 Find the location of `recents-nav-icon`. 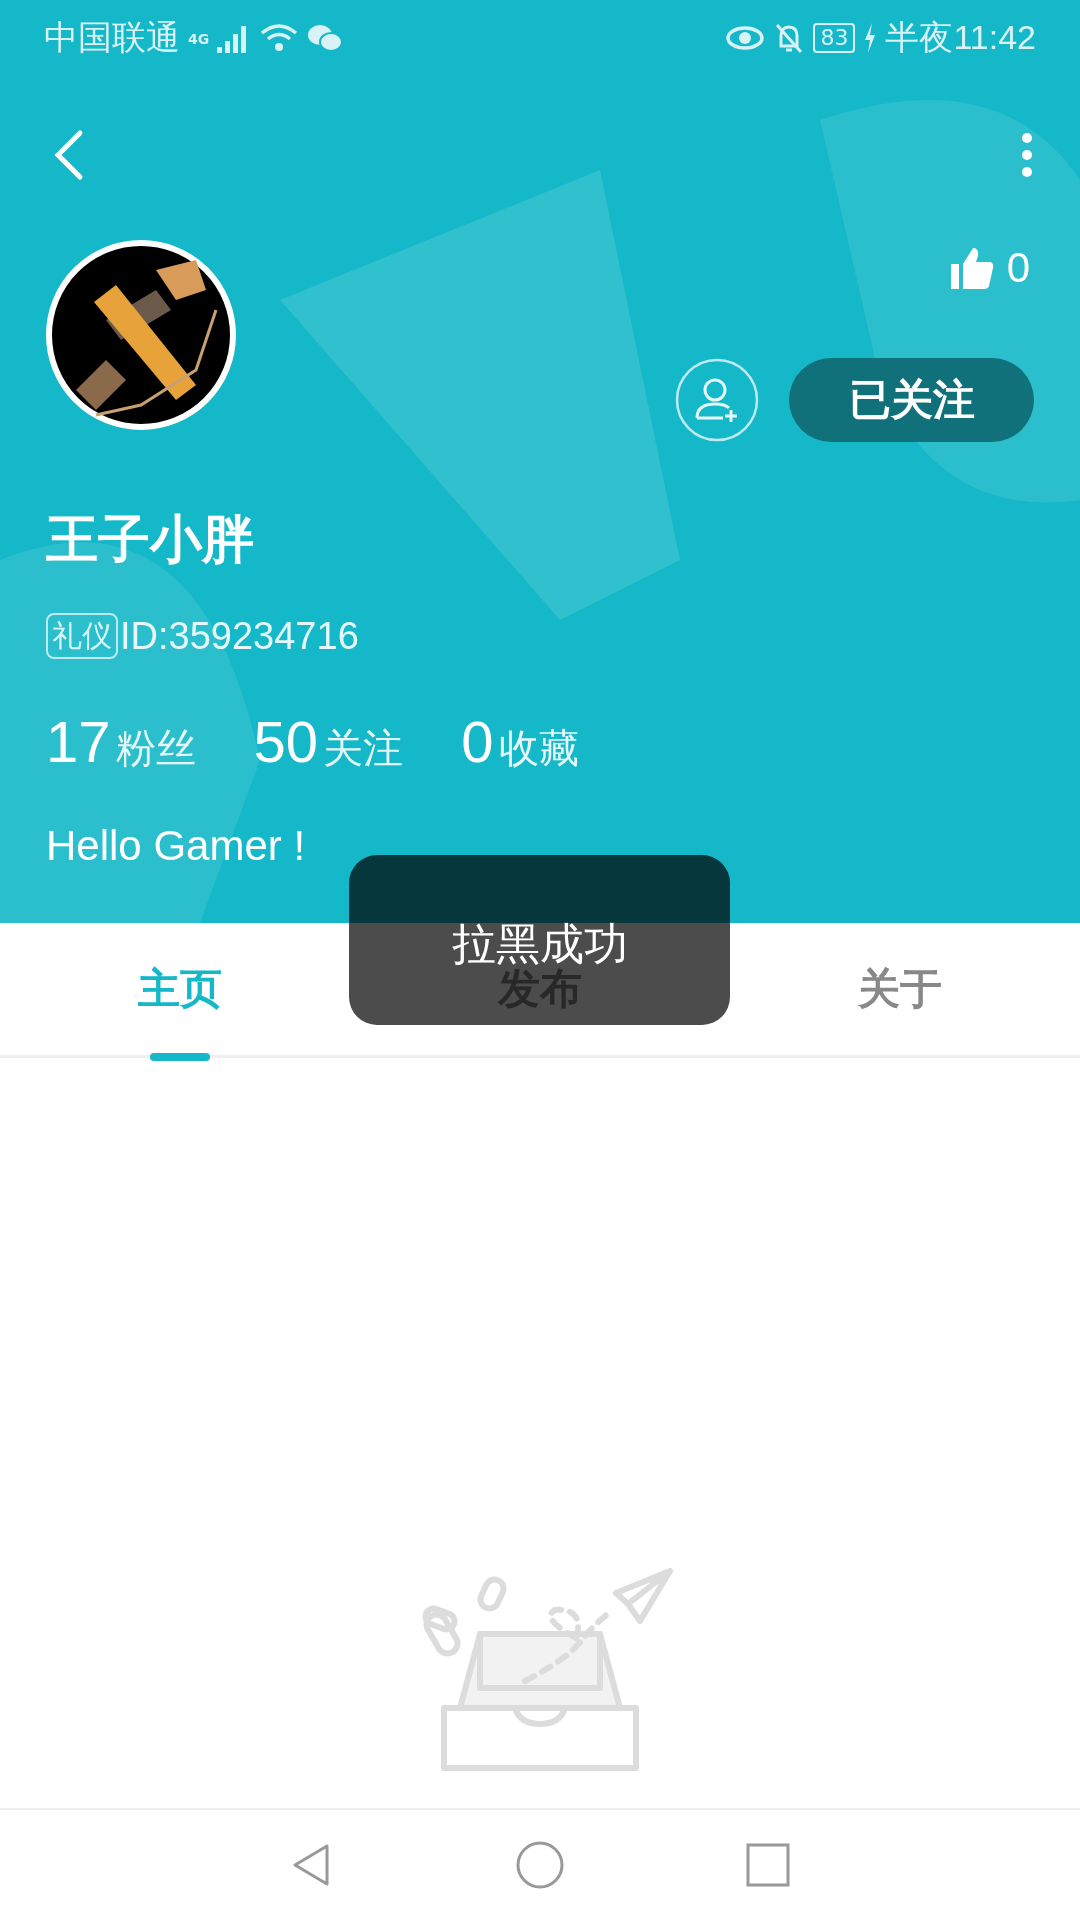

recents-nav-icon is located at coordinates (768, 1865).